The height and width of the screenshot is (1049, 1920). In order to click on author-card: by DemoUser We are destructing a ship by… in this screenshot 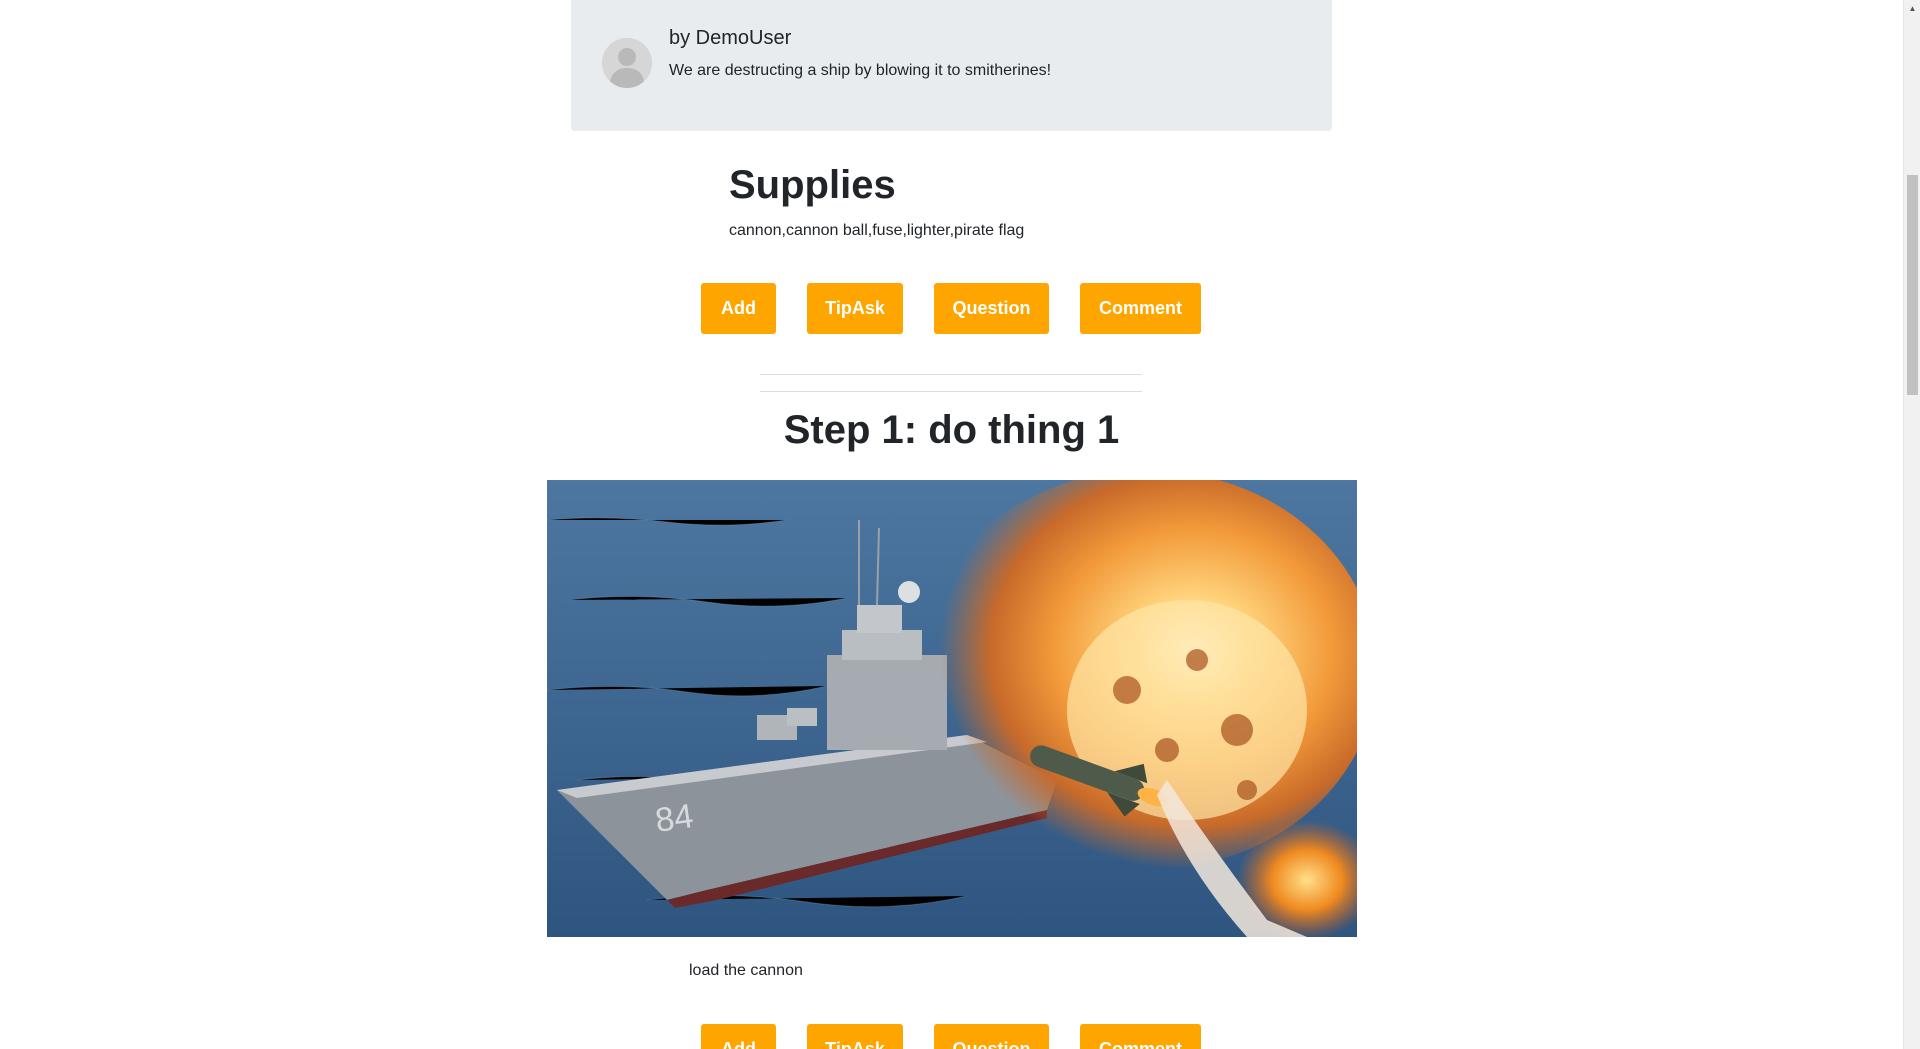, I will do `click(951, 65)`.